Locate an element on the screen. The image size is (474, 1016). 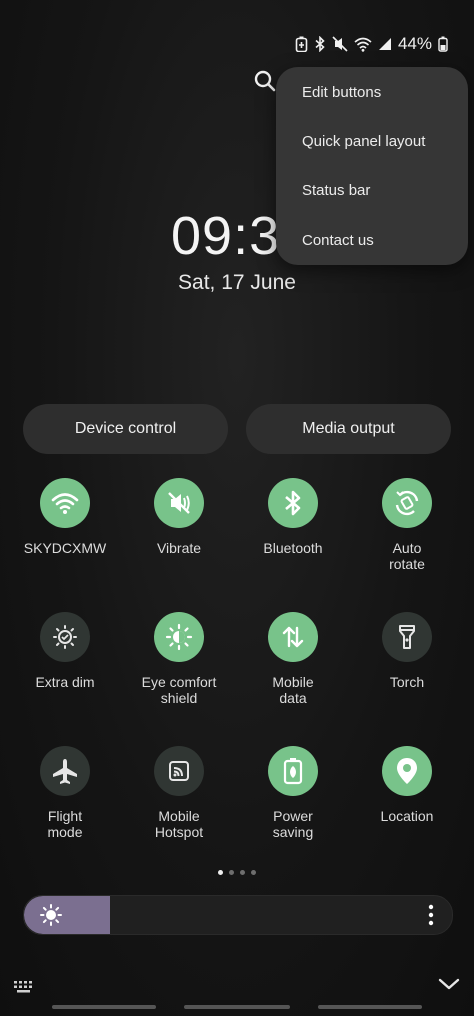
tile-bluetooth: Bluetooth is located at coordinates (293, 517).